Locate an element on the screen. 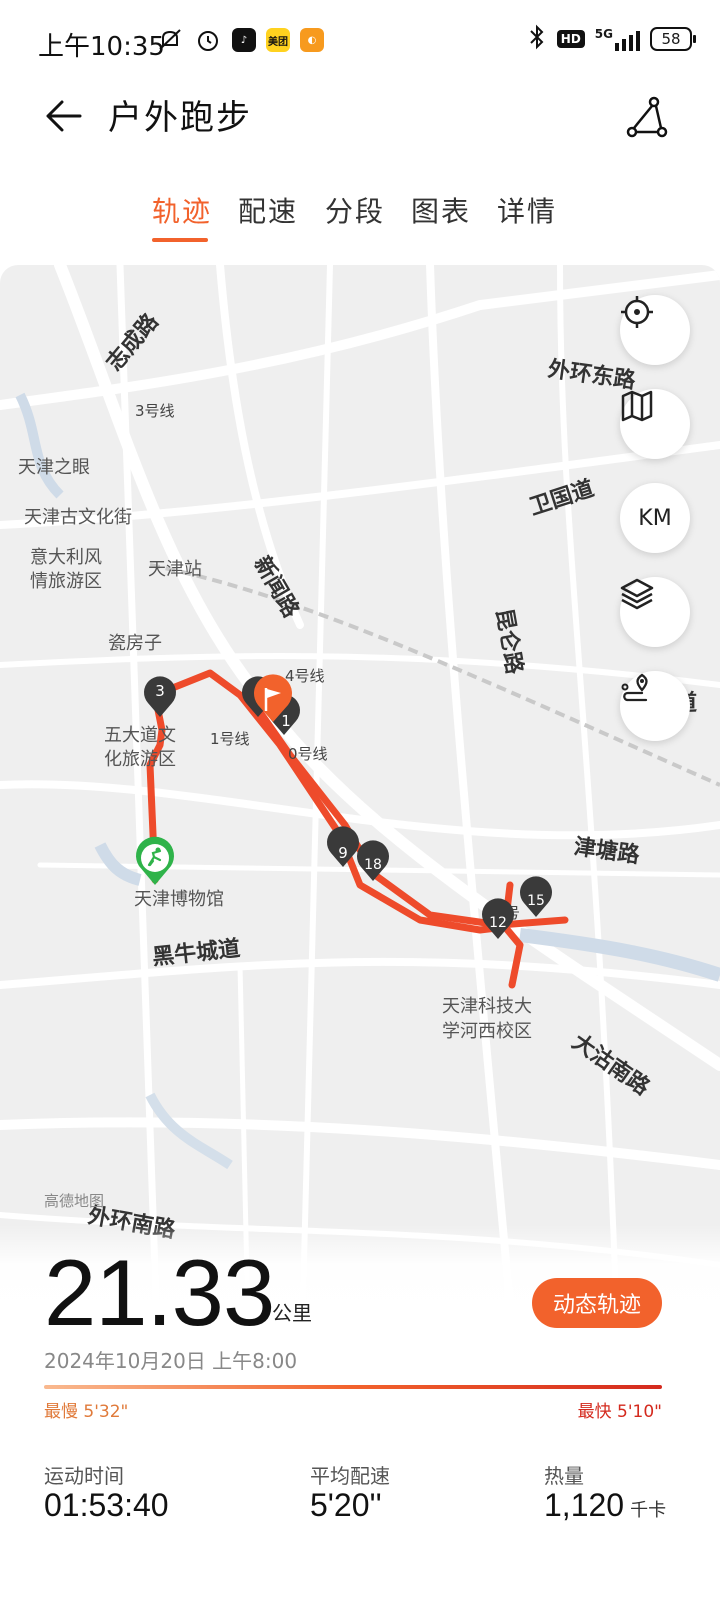  calories-block: 1,120 千卡 is located at coordinates (605, 1505).